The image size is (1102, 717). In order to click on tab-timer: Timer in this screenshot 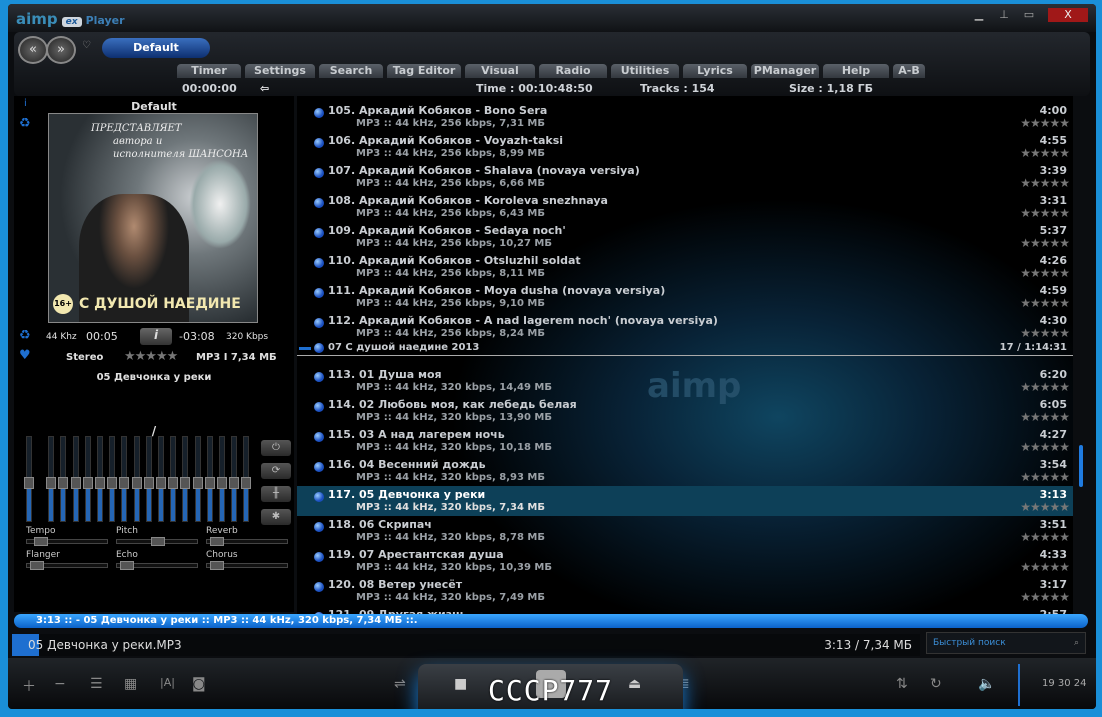, I will do `click(209, 71)`.